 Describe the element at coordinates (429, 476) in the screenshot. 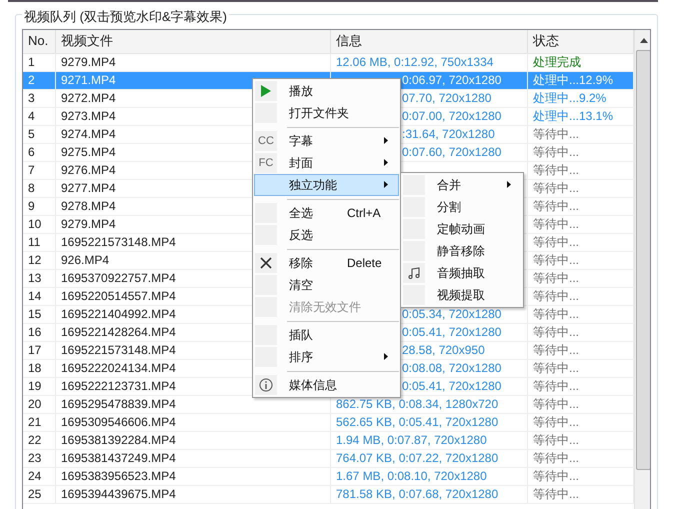

I see `table-cell: 1.67 MB, 0:08.10, 720x1280` at that location.